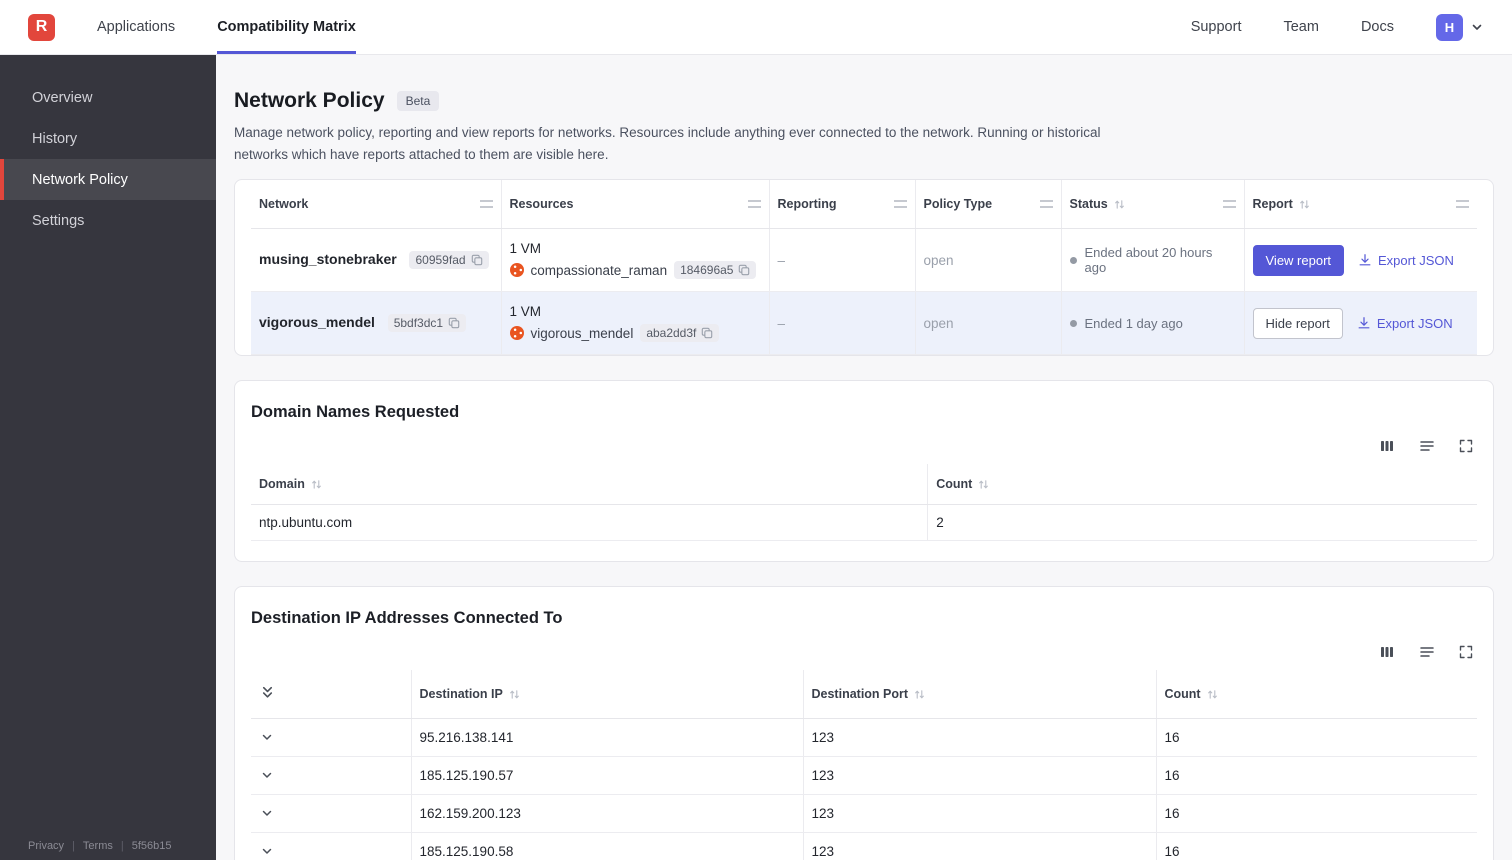 The image size is (1512, 860). I want to click on destination-ip-cell: 185.125.190.58, so click(606, 846).